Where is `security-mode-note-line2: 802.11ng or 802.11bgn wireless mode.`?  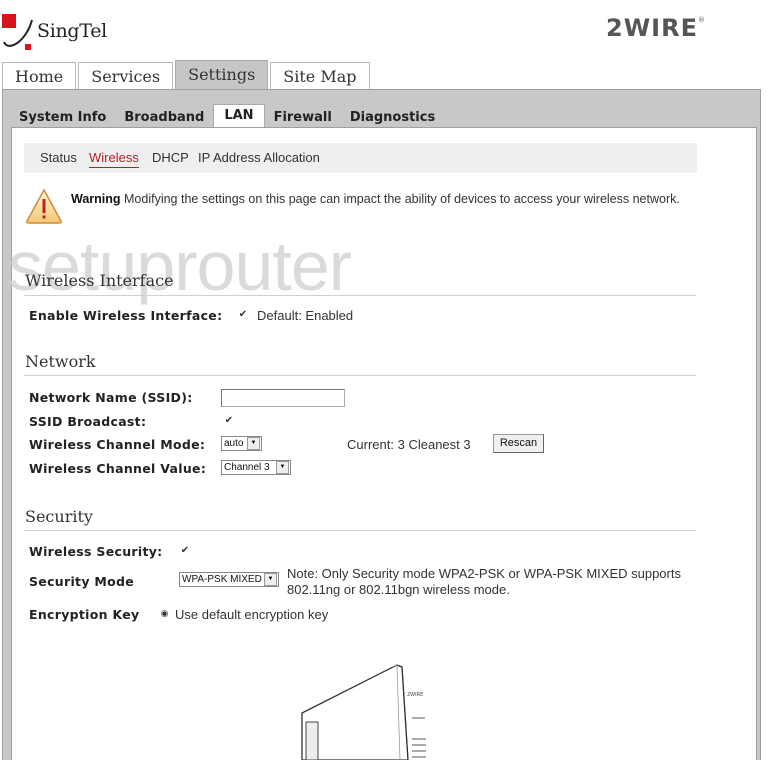
security-mode-note-line2: 802.11ng or 802.11bgn wireless mode. is located at coordinates (398, 589).